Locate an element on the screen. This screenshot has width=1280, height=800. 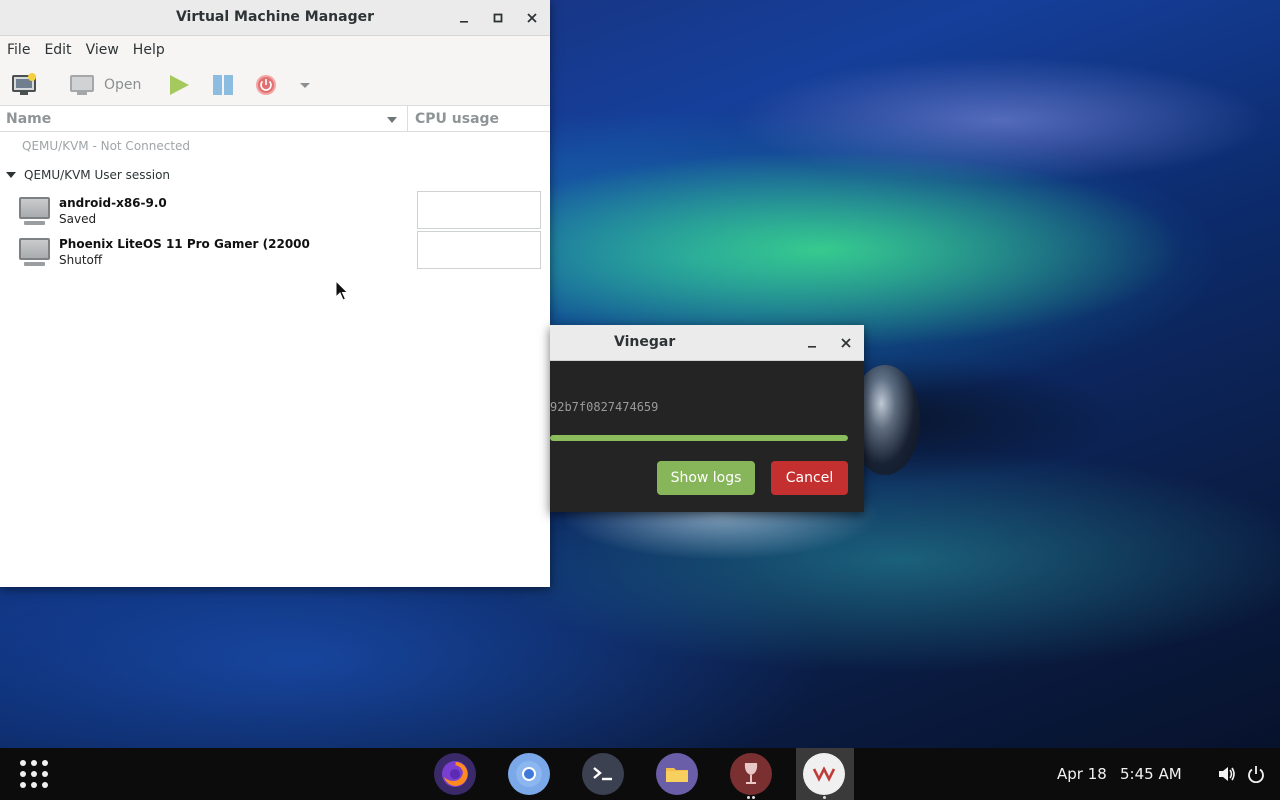
vm-status: Saved is located at coordinates (78, 219).